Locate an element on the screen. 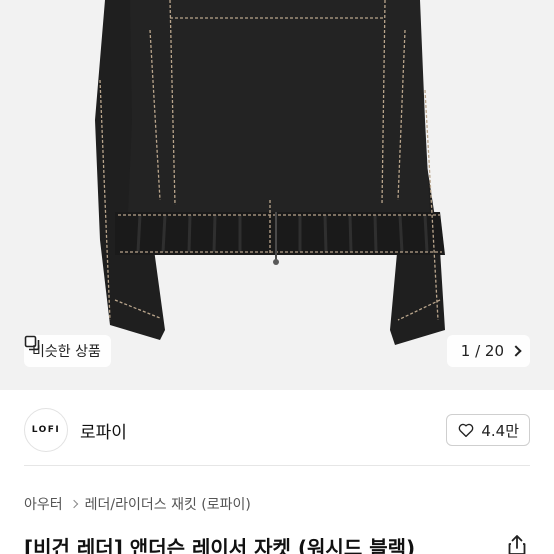  similar-items-button: 비슷한 상품 is located at coordinates (67, 351).